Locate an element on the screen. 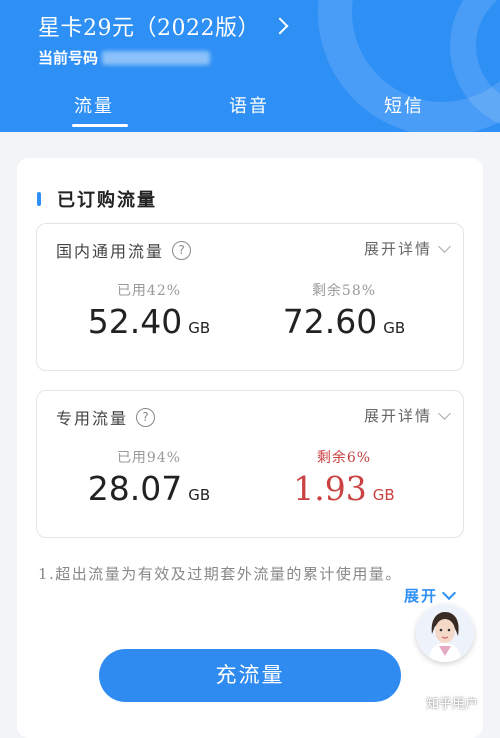 The height and width of the screenshot is (738, 500). package-title: 国内通用流量 is located at coordinates (110, 251).